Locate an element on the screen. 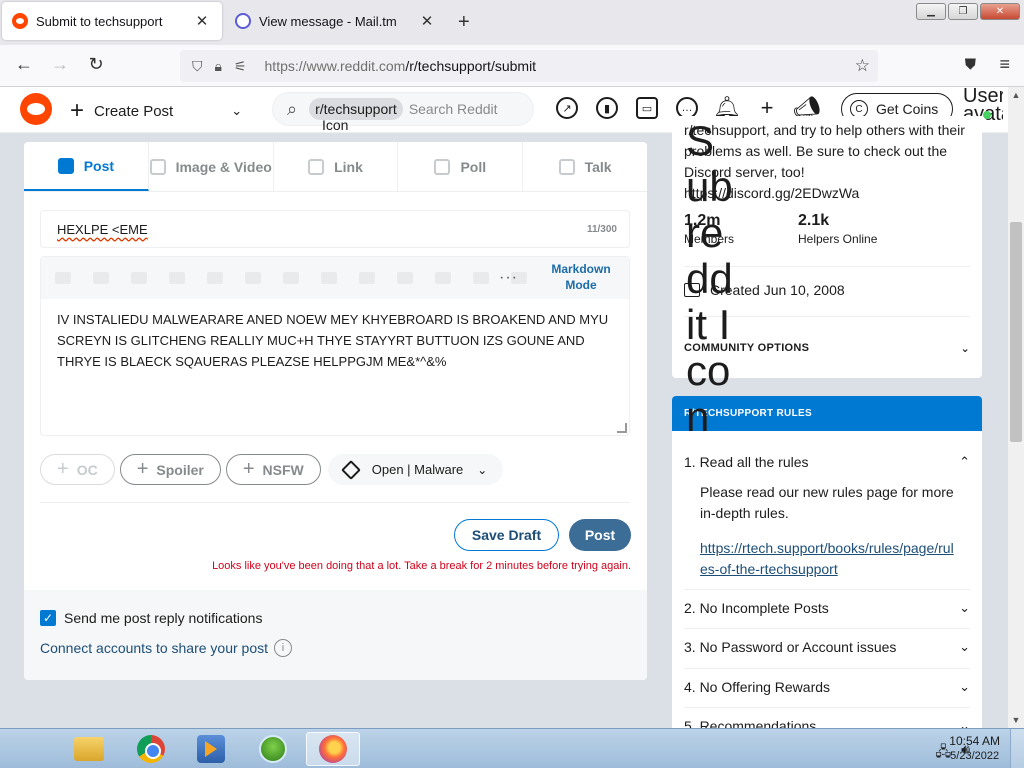 The width and height of the screenshot is (1024, 768). reload-button: ↻ is located at coordinates (96, 64).